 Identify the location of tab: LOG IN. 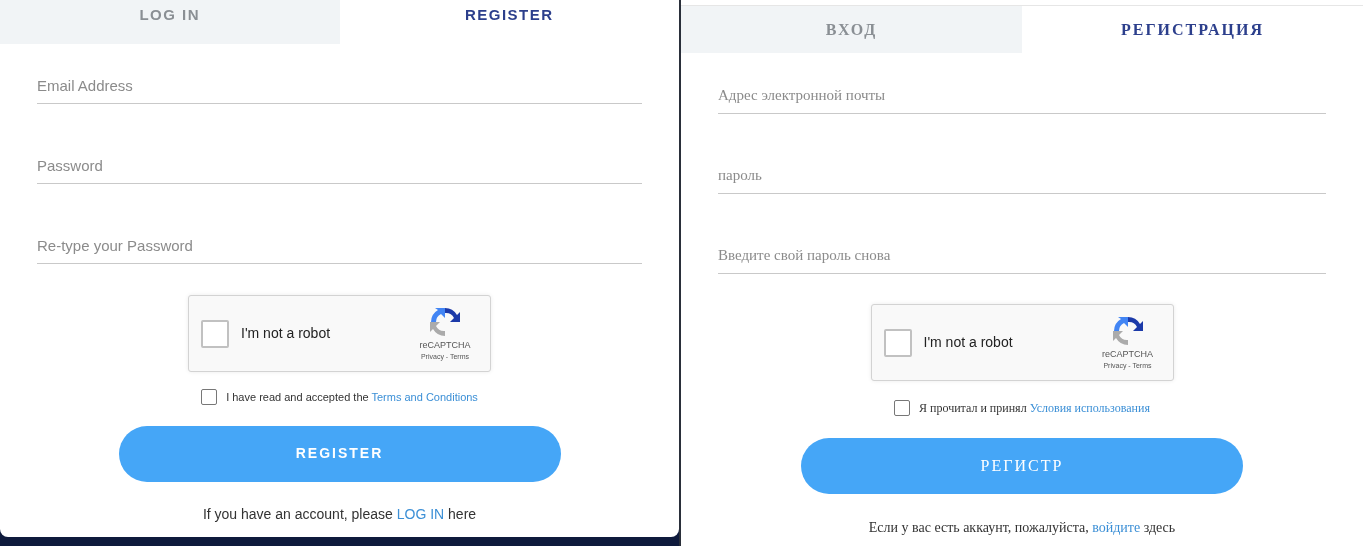
(170, 22).